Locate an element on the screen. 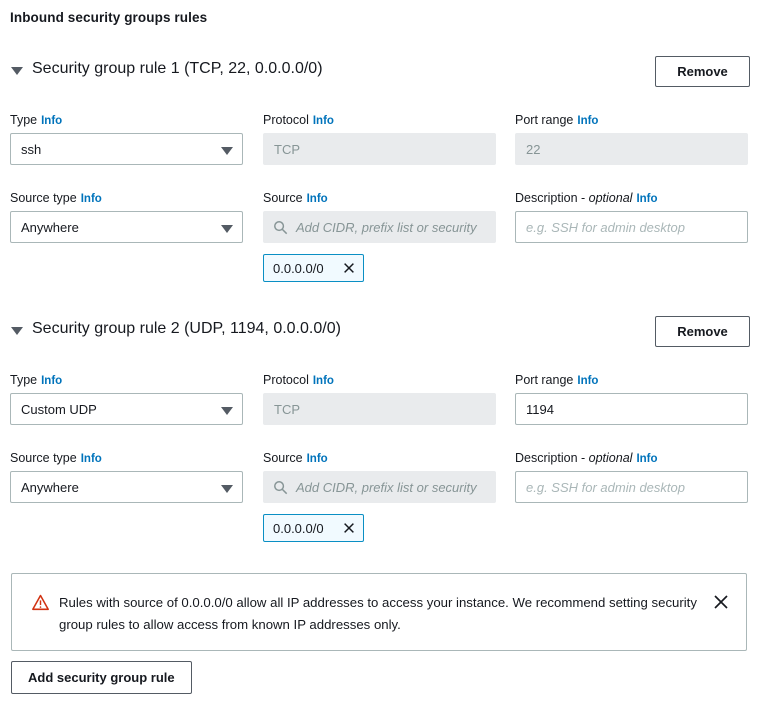 Image resolution: width=766 pixels, height=707 pixels. type-select: Custom UDP is located at coordinates (126, 409).